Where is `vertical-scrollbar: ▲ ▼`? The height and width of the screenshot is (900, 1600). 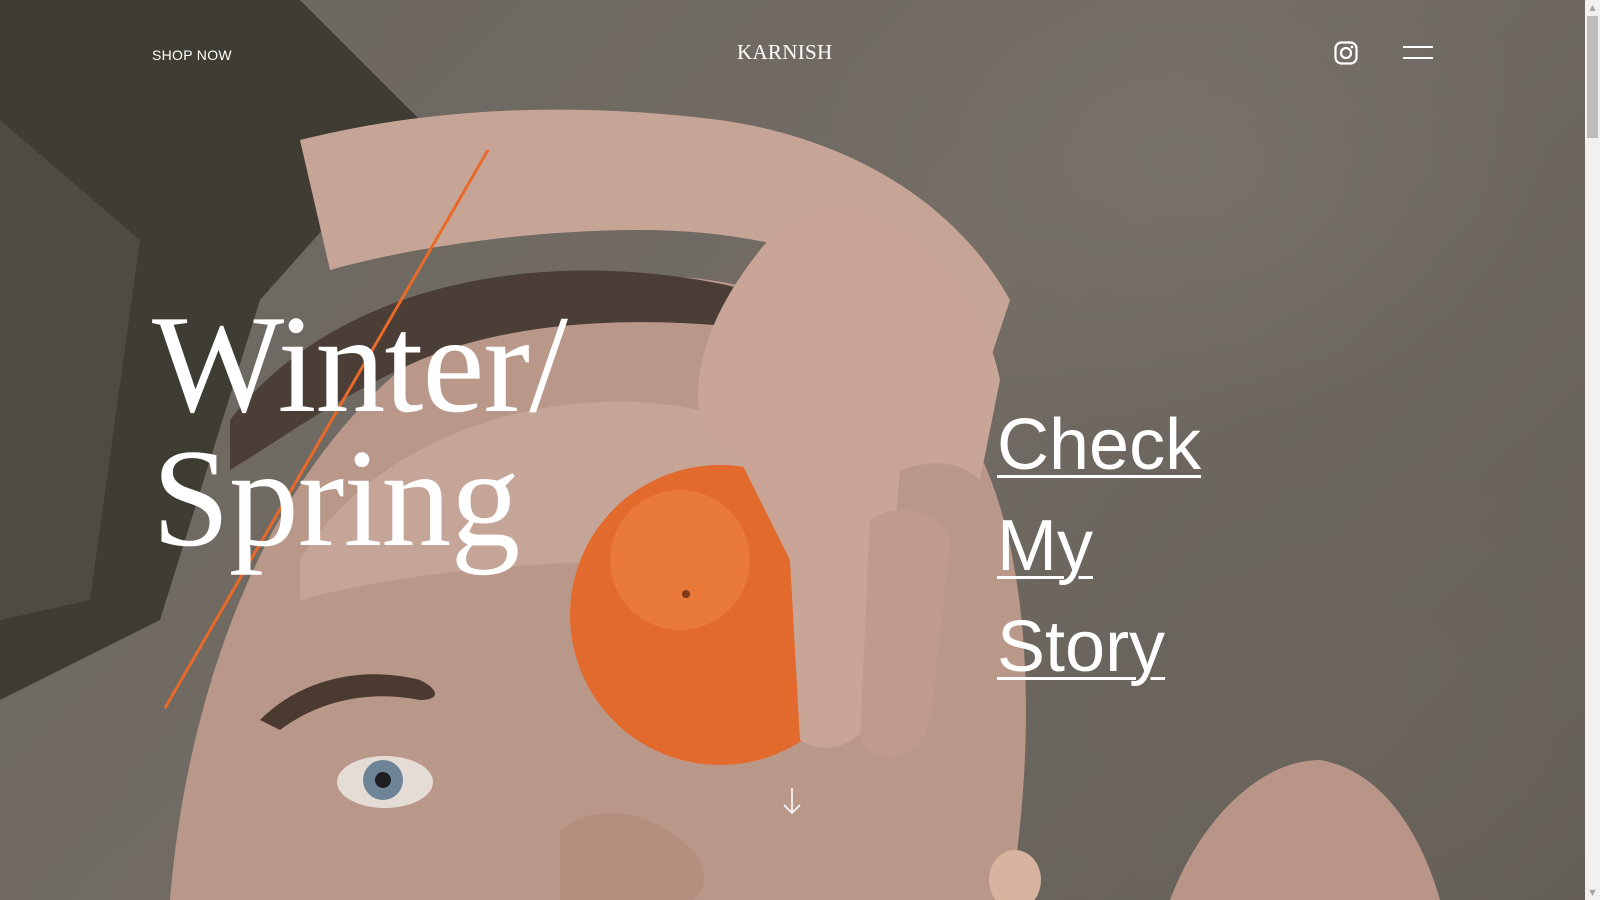 vertical-scrollbar: ▲ ▼ is located at coordinates (1592, 450).